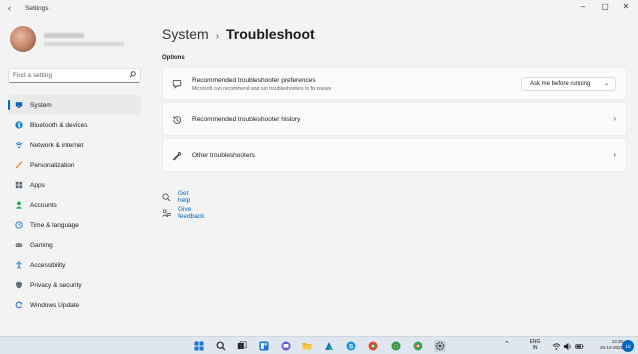 The image size is (638, 354). Describe the element at coordinates (246, 119) in the screenshot. I see `card-title: Recommended troubleshooter history` at that location.